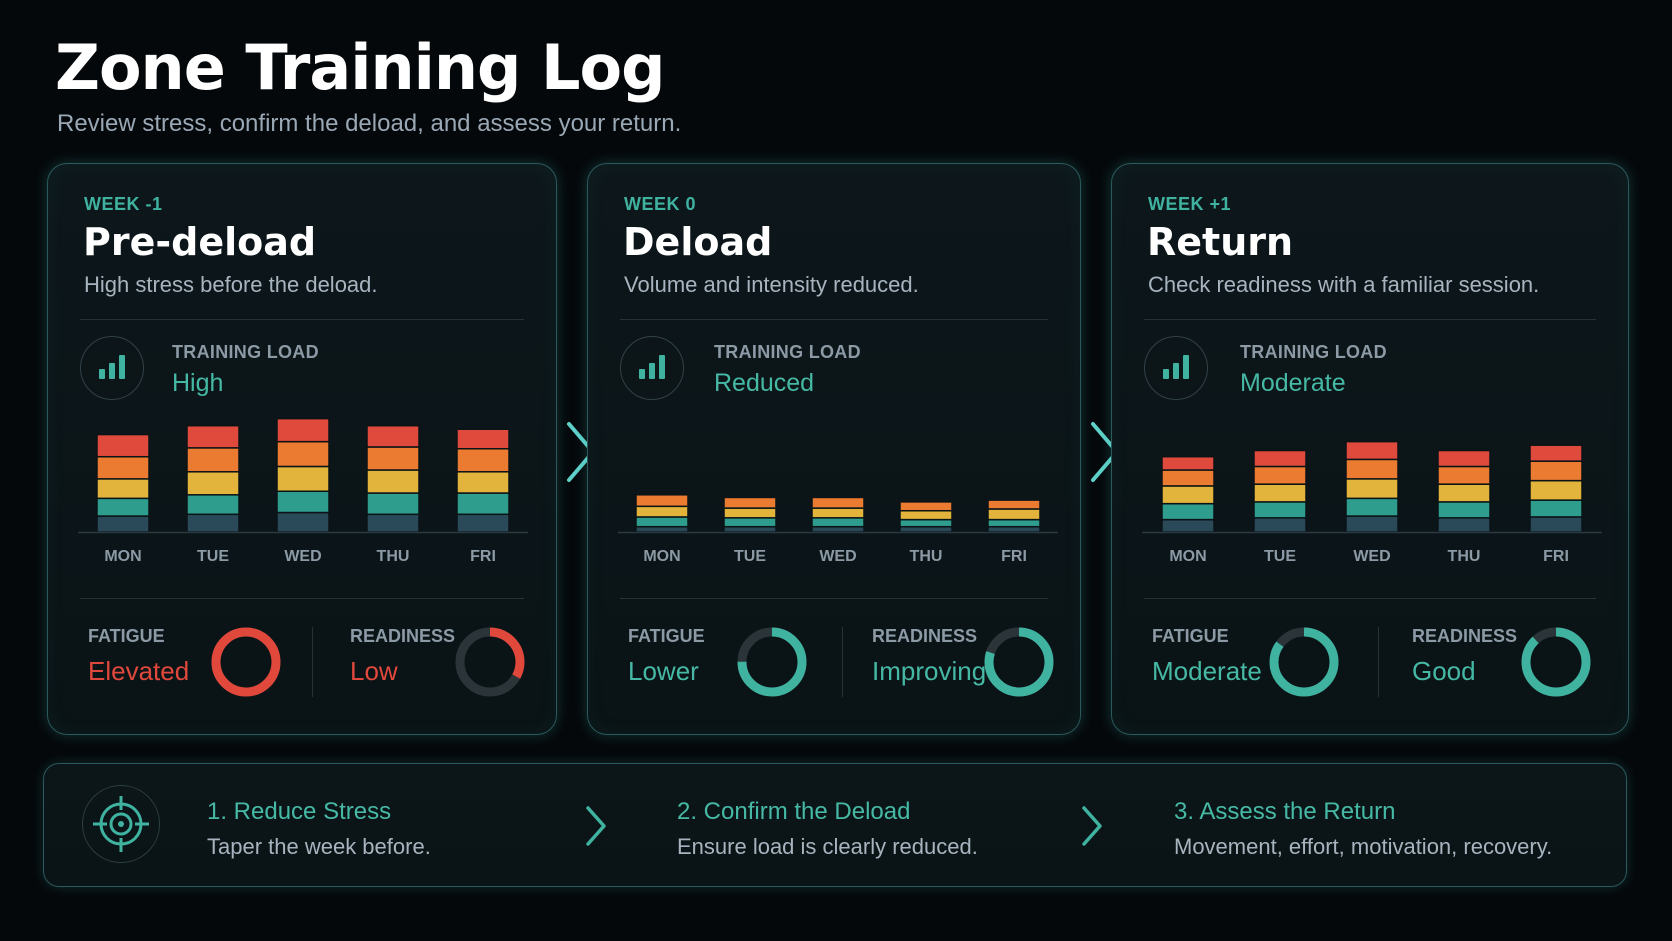 This screenshot has width=1672, height=941. Describe the element at coordinates (393, 556) in the screenshot. I see `x-tick-label: THU` at that location.